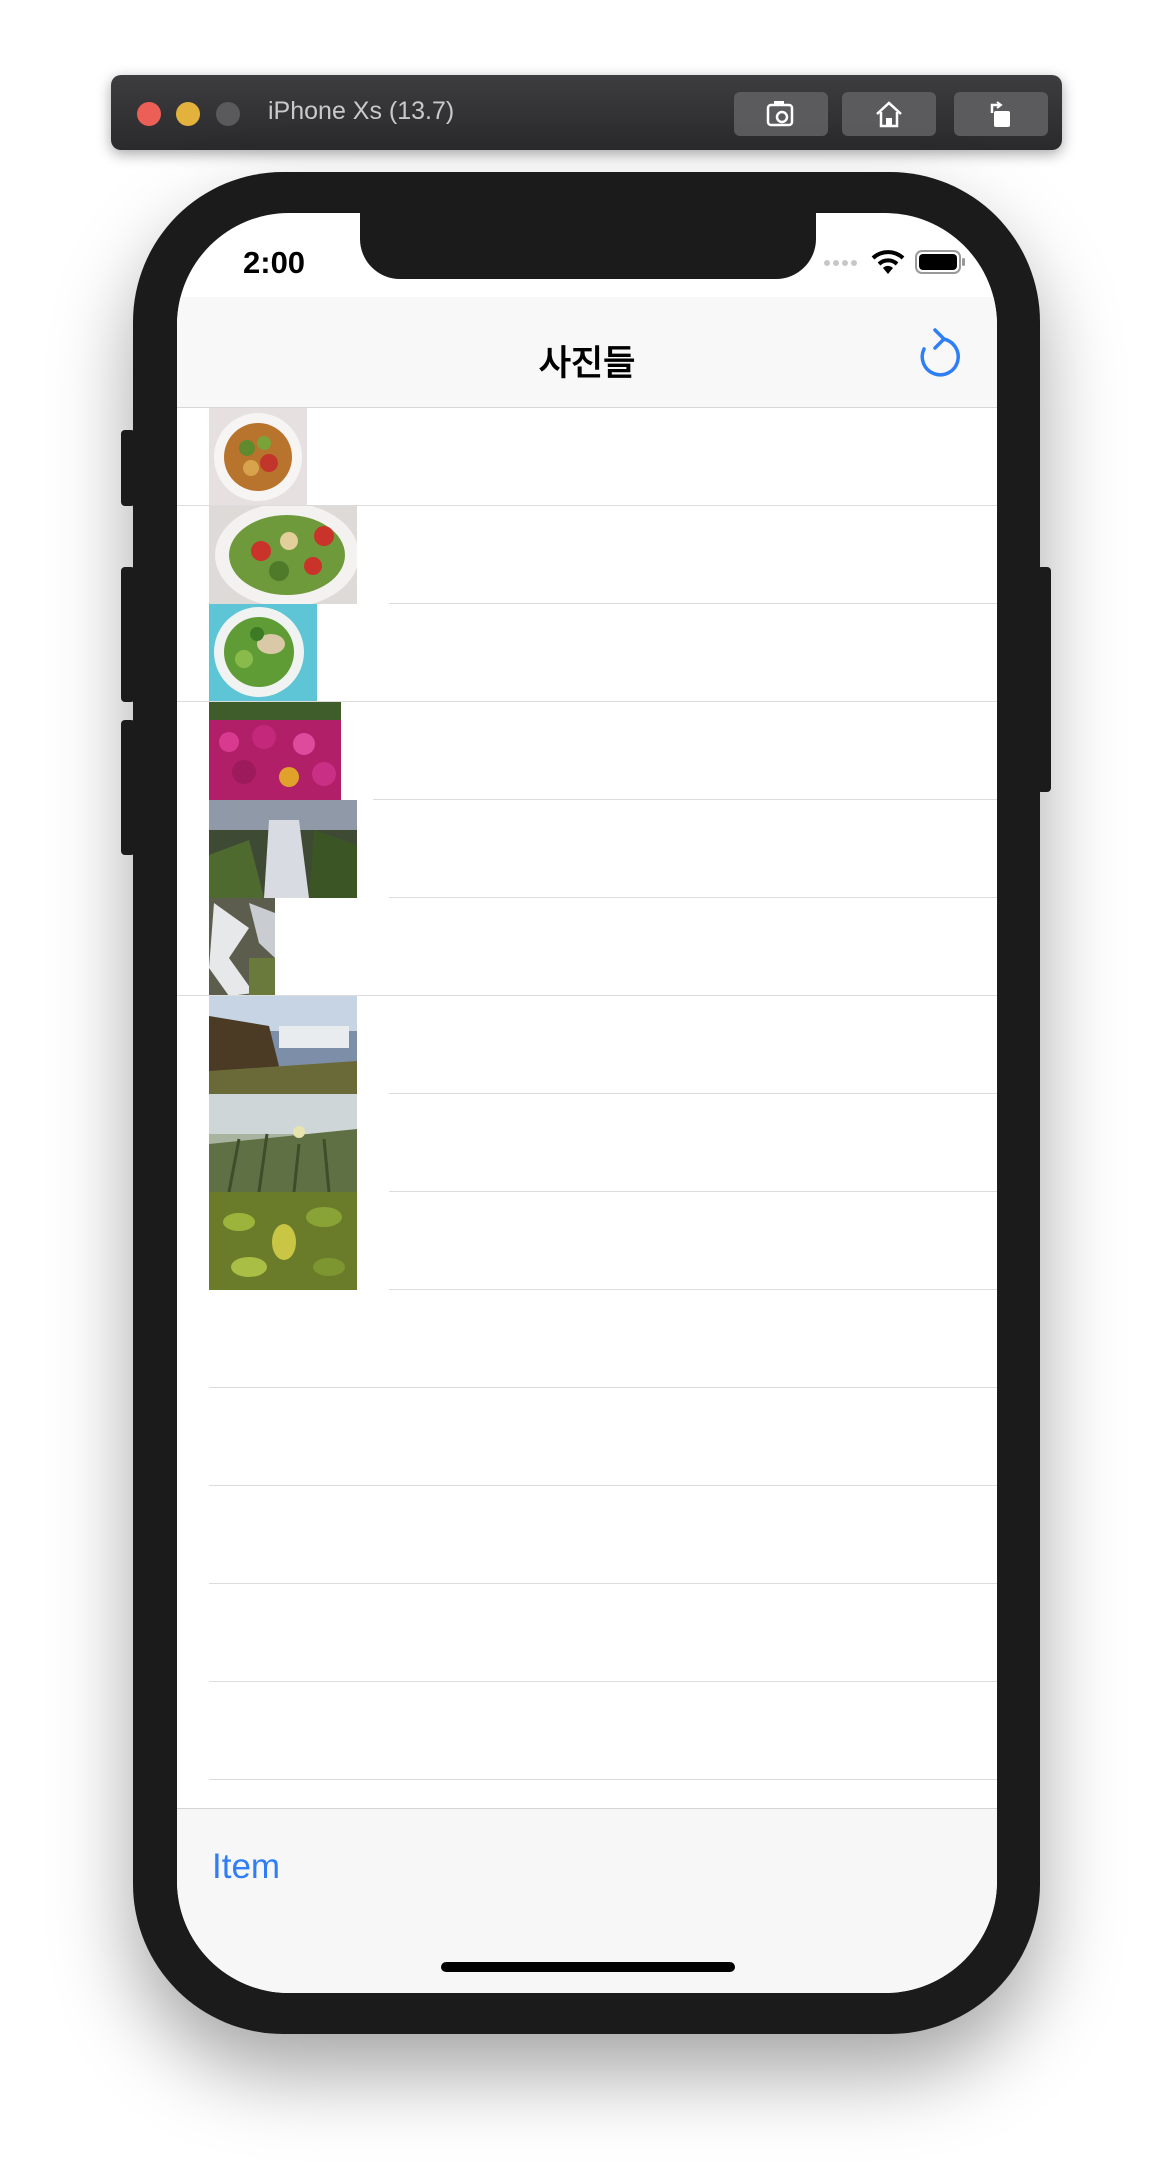 The image size is (1174, 2184). I want to click on row-separator, so click(603, 1779).